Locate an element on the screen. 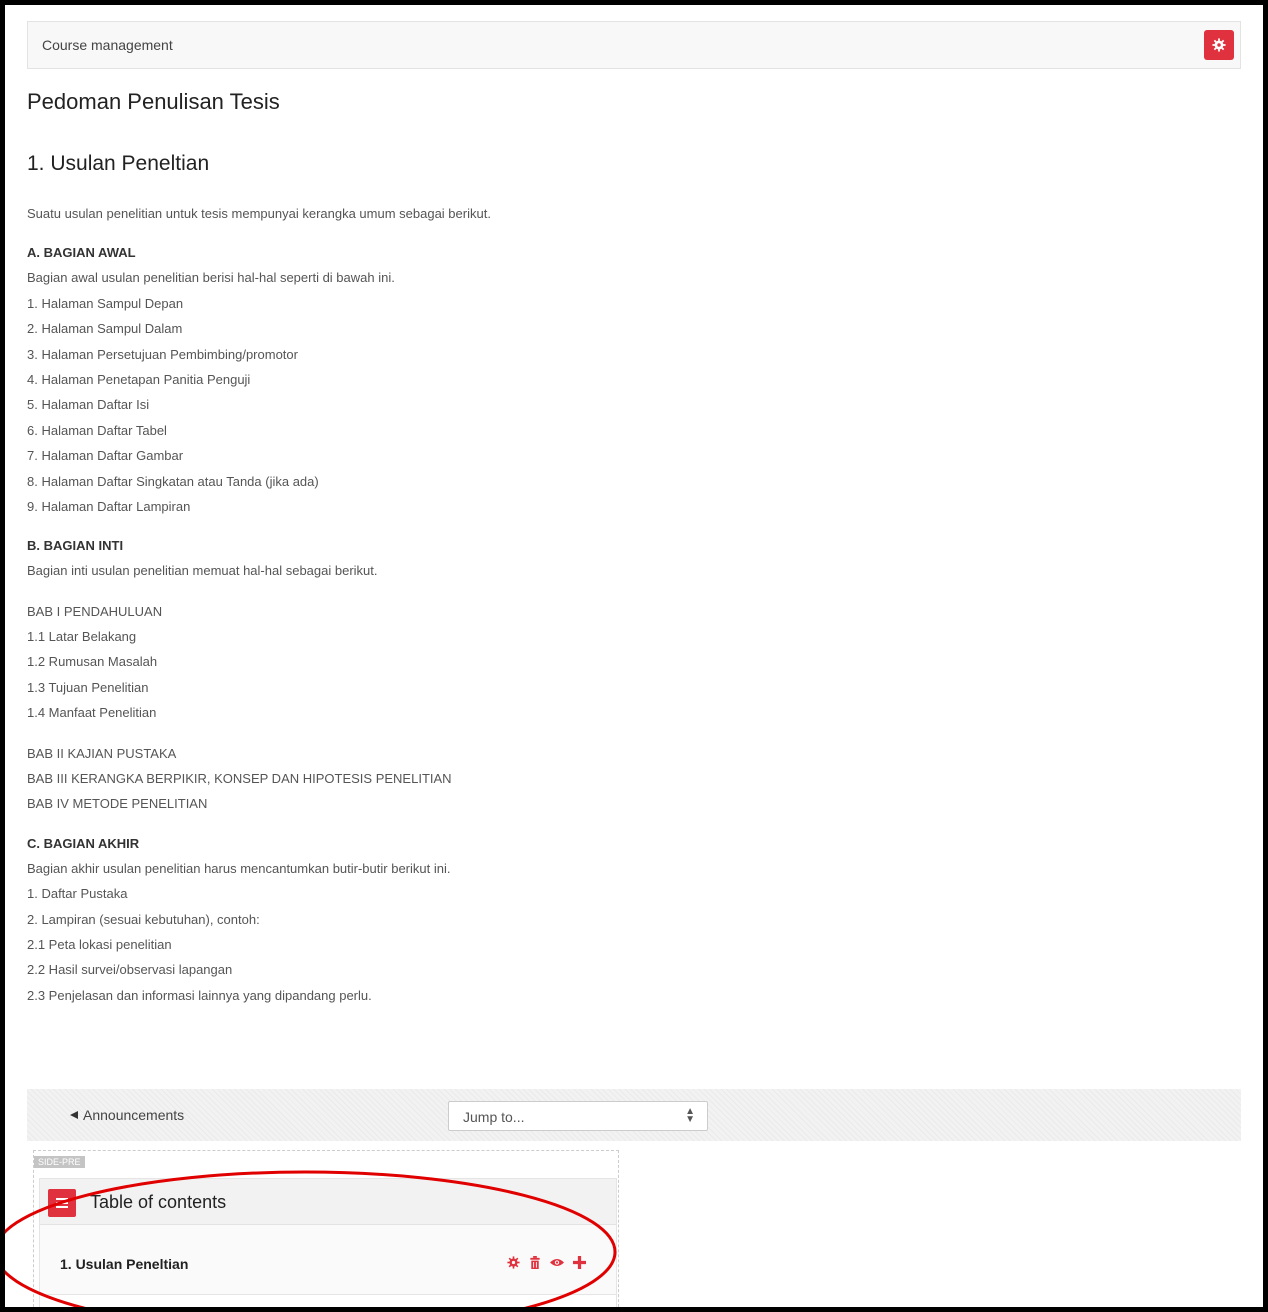  region-tag: SIDE-PRE is located at coordinates (59, 1162).